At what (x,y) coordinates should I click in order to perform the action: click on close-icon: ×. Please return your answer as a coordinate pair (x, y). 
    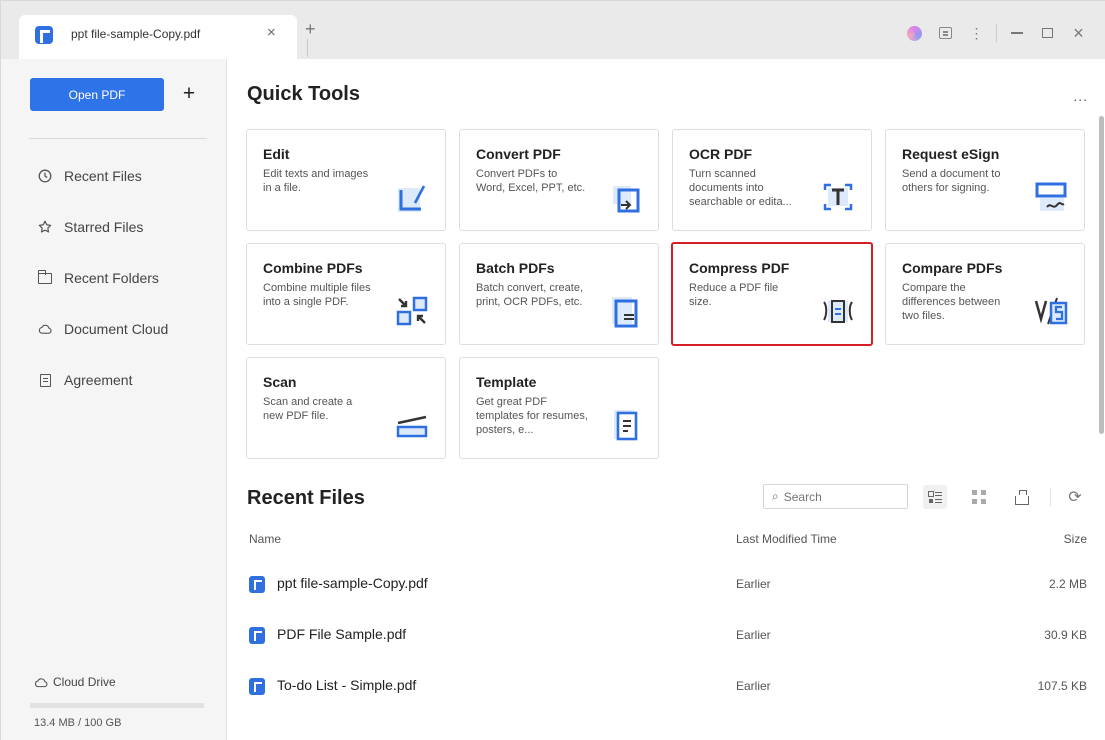
    Looking at the image, I should click on (1078, 33).